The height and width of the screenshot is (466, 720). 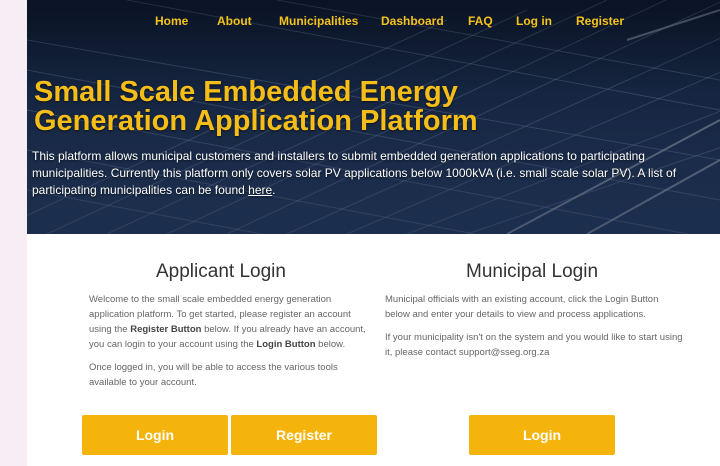 I want to click on title-line-2: Generation Application Platform, so click(x=256, y=121).